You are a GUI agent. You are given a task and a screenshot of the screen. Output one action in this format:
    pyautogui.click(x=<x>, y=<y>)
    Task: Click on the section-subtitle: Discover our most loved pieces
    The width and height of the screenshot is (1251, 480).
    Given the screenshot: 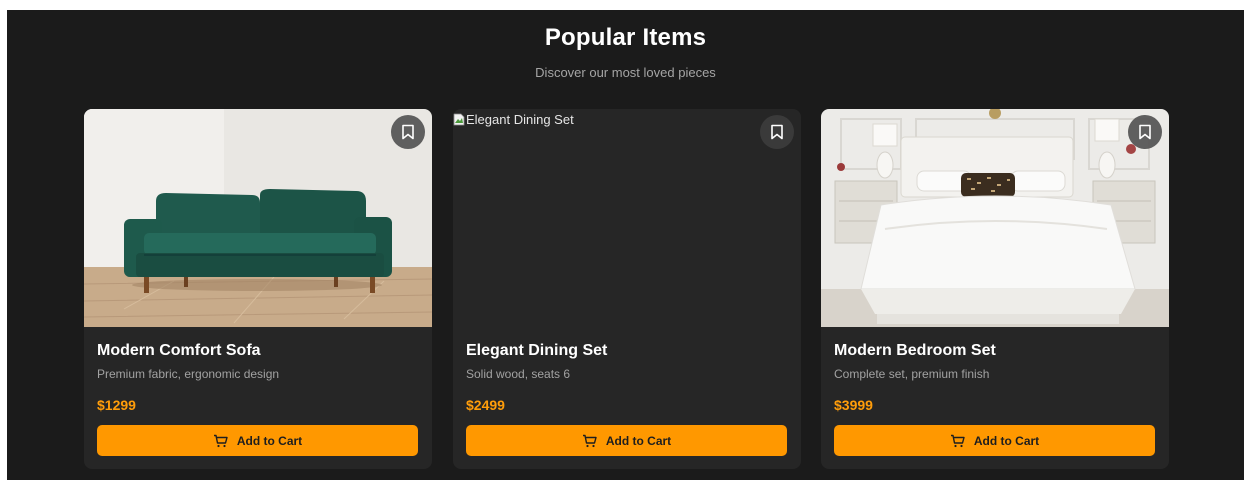 What is the action you would take?
    pyautogui.click(x=625, y=72)
    